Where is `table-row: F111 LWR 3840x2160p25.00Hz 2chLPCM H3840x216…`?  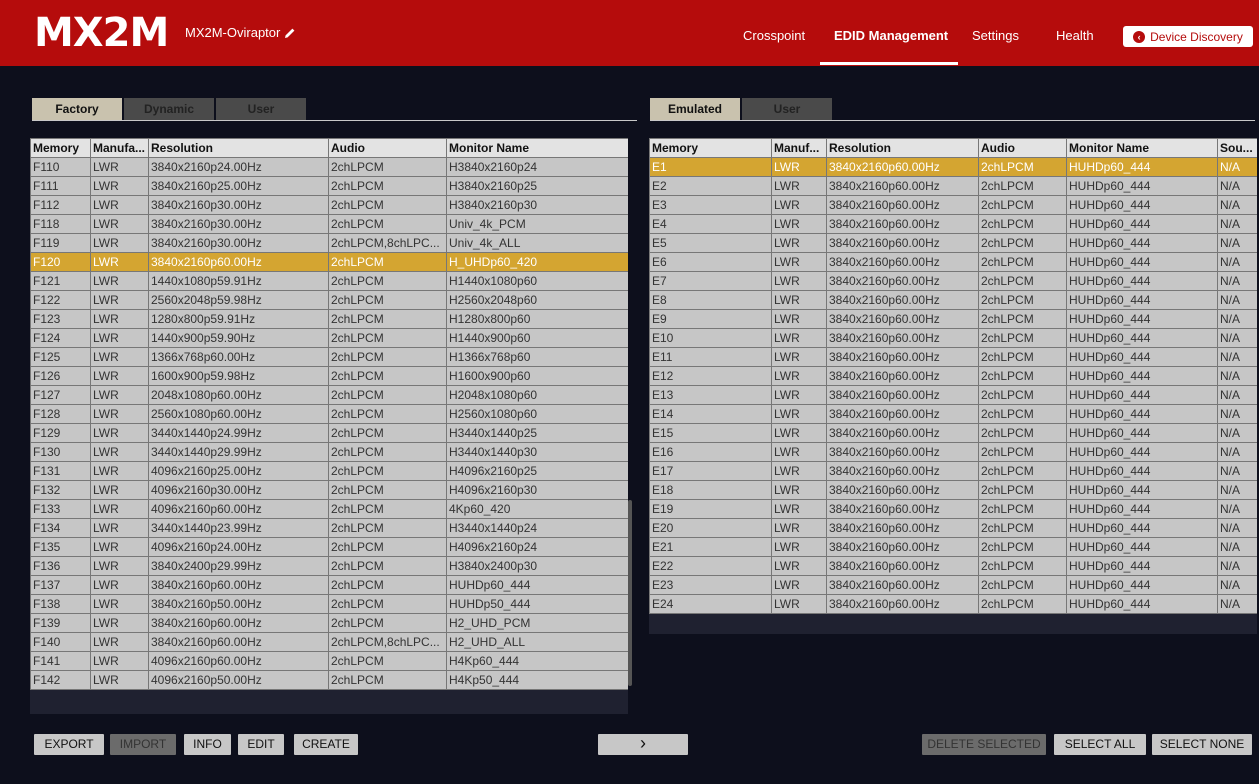
table-row: F111 LWR 3840x2160p25.00Hz 2chLPCM H3840x216… is located at coordinates (329, 186).